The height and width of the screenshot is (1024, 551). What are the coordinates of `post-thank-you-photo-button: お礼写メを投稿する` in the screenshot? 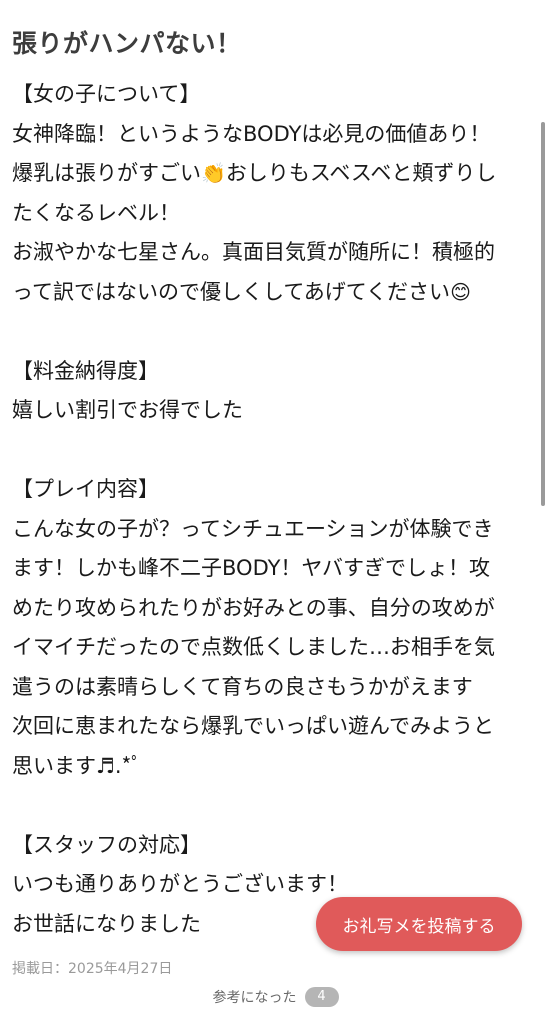 It's located at (419, 924).